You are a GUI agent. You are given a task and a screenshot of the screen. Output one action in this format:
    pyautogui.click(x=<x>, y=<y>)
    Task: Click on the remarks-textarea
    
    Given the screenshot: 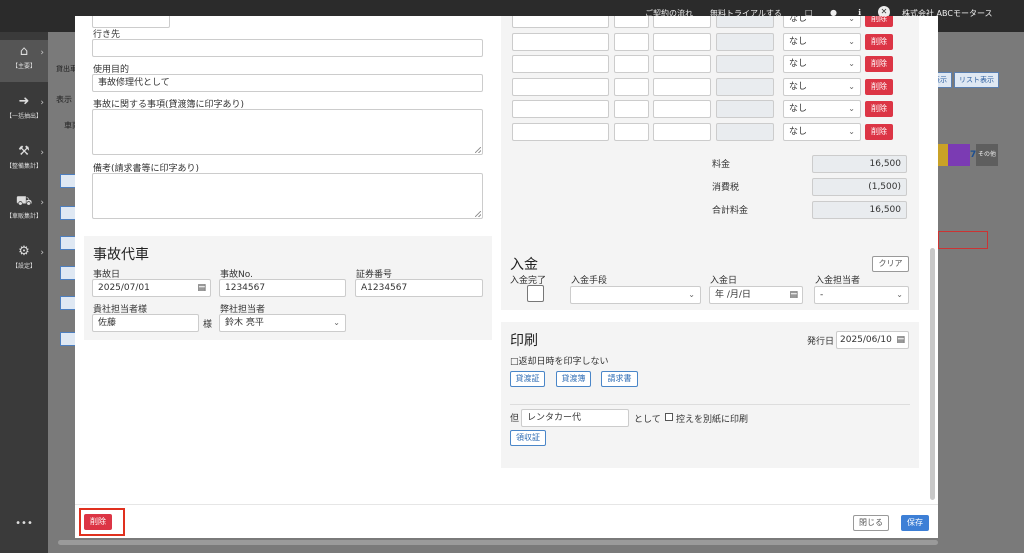 What is the action you would take?
    pyautogui.click(x=287, y=196)
    